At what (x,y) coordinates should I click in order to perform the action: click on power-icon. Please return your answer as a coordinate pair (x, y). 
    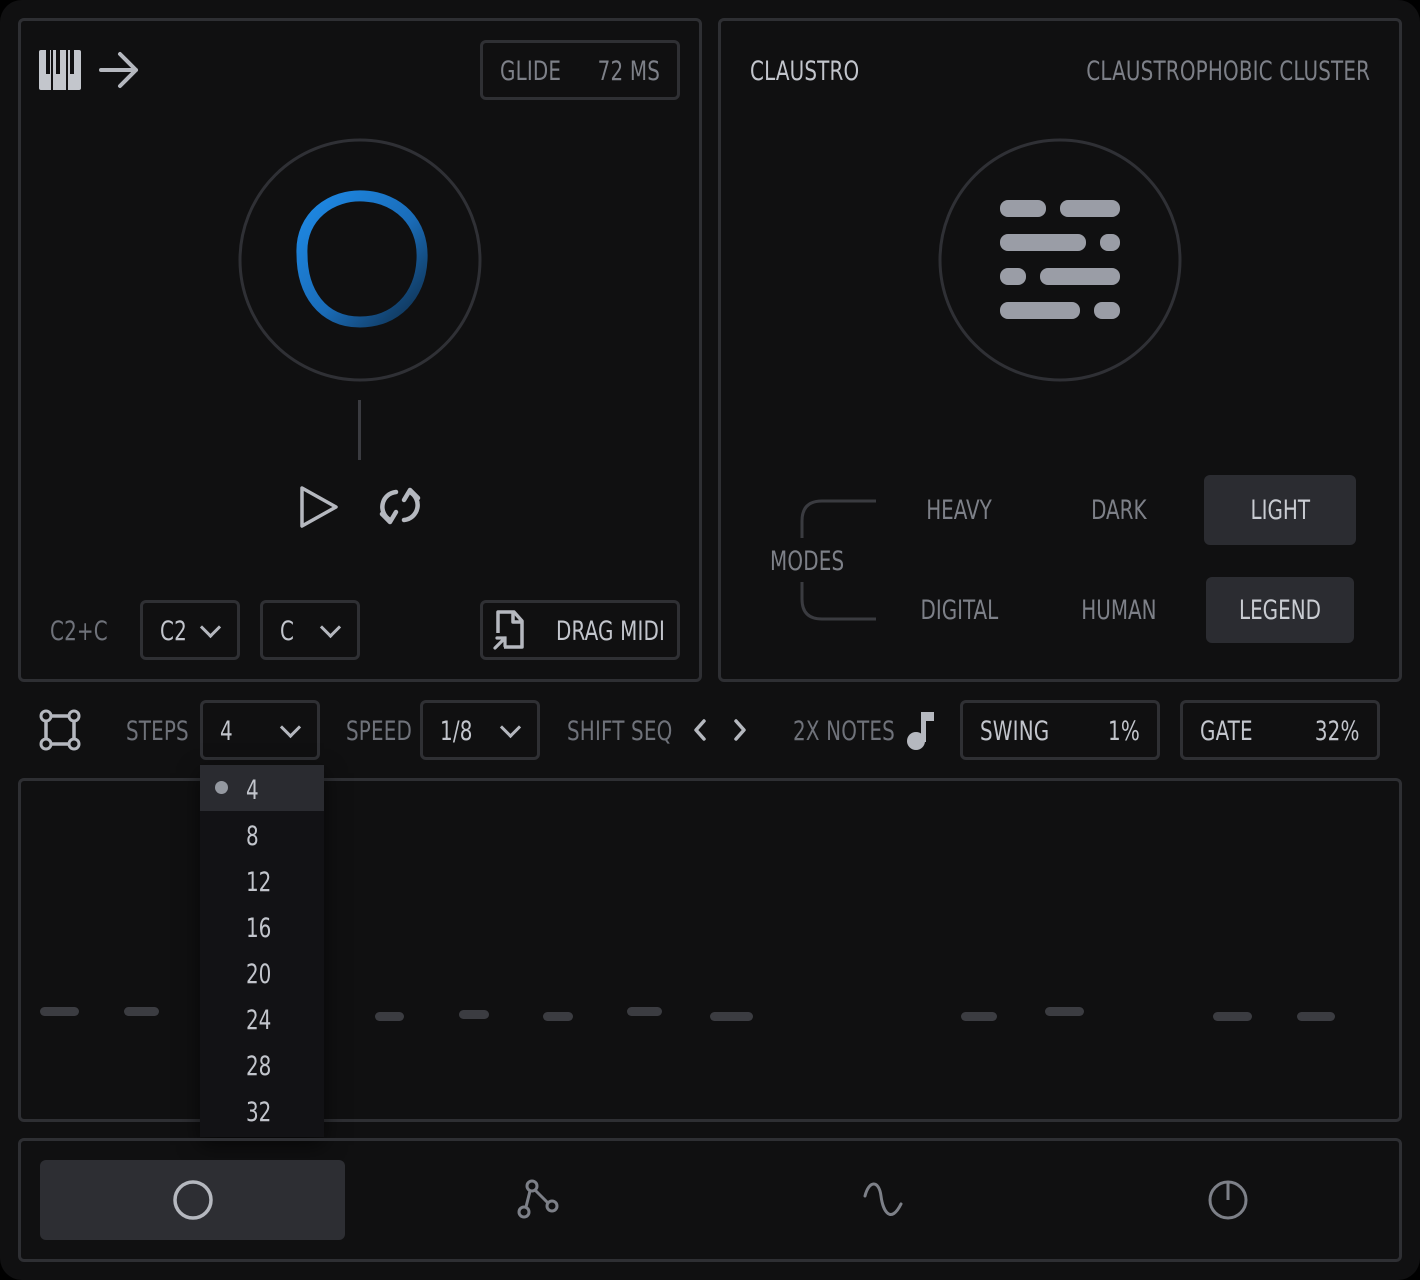
    Looking at the image, I should click on (1227, 1200).